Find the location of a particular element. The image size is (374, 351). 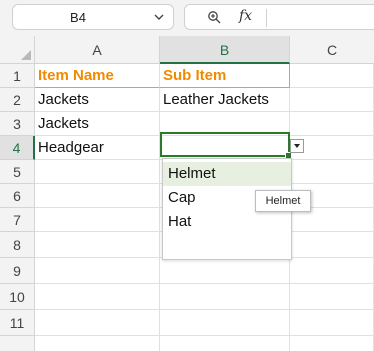

row-header-9: 9 is located at coordinates (17, 271).